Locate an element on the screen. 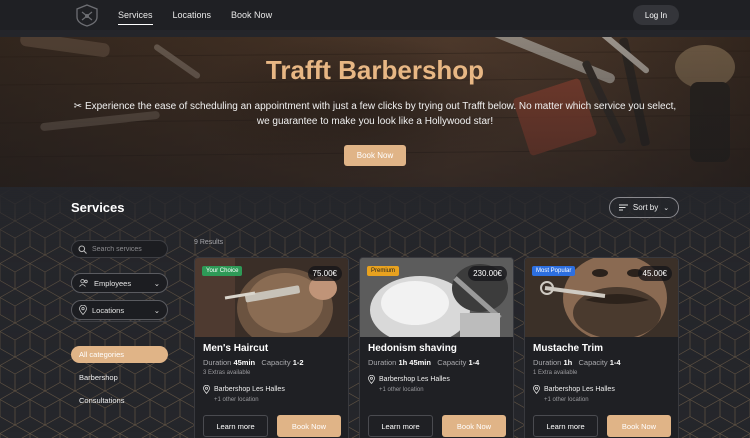 This screenshot has width=750, height=438. nav-link-services: Services is located at coordinates (135, 15).